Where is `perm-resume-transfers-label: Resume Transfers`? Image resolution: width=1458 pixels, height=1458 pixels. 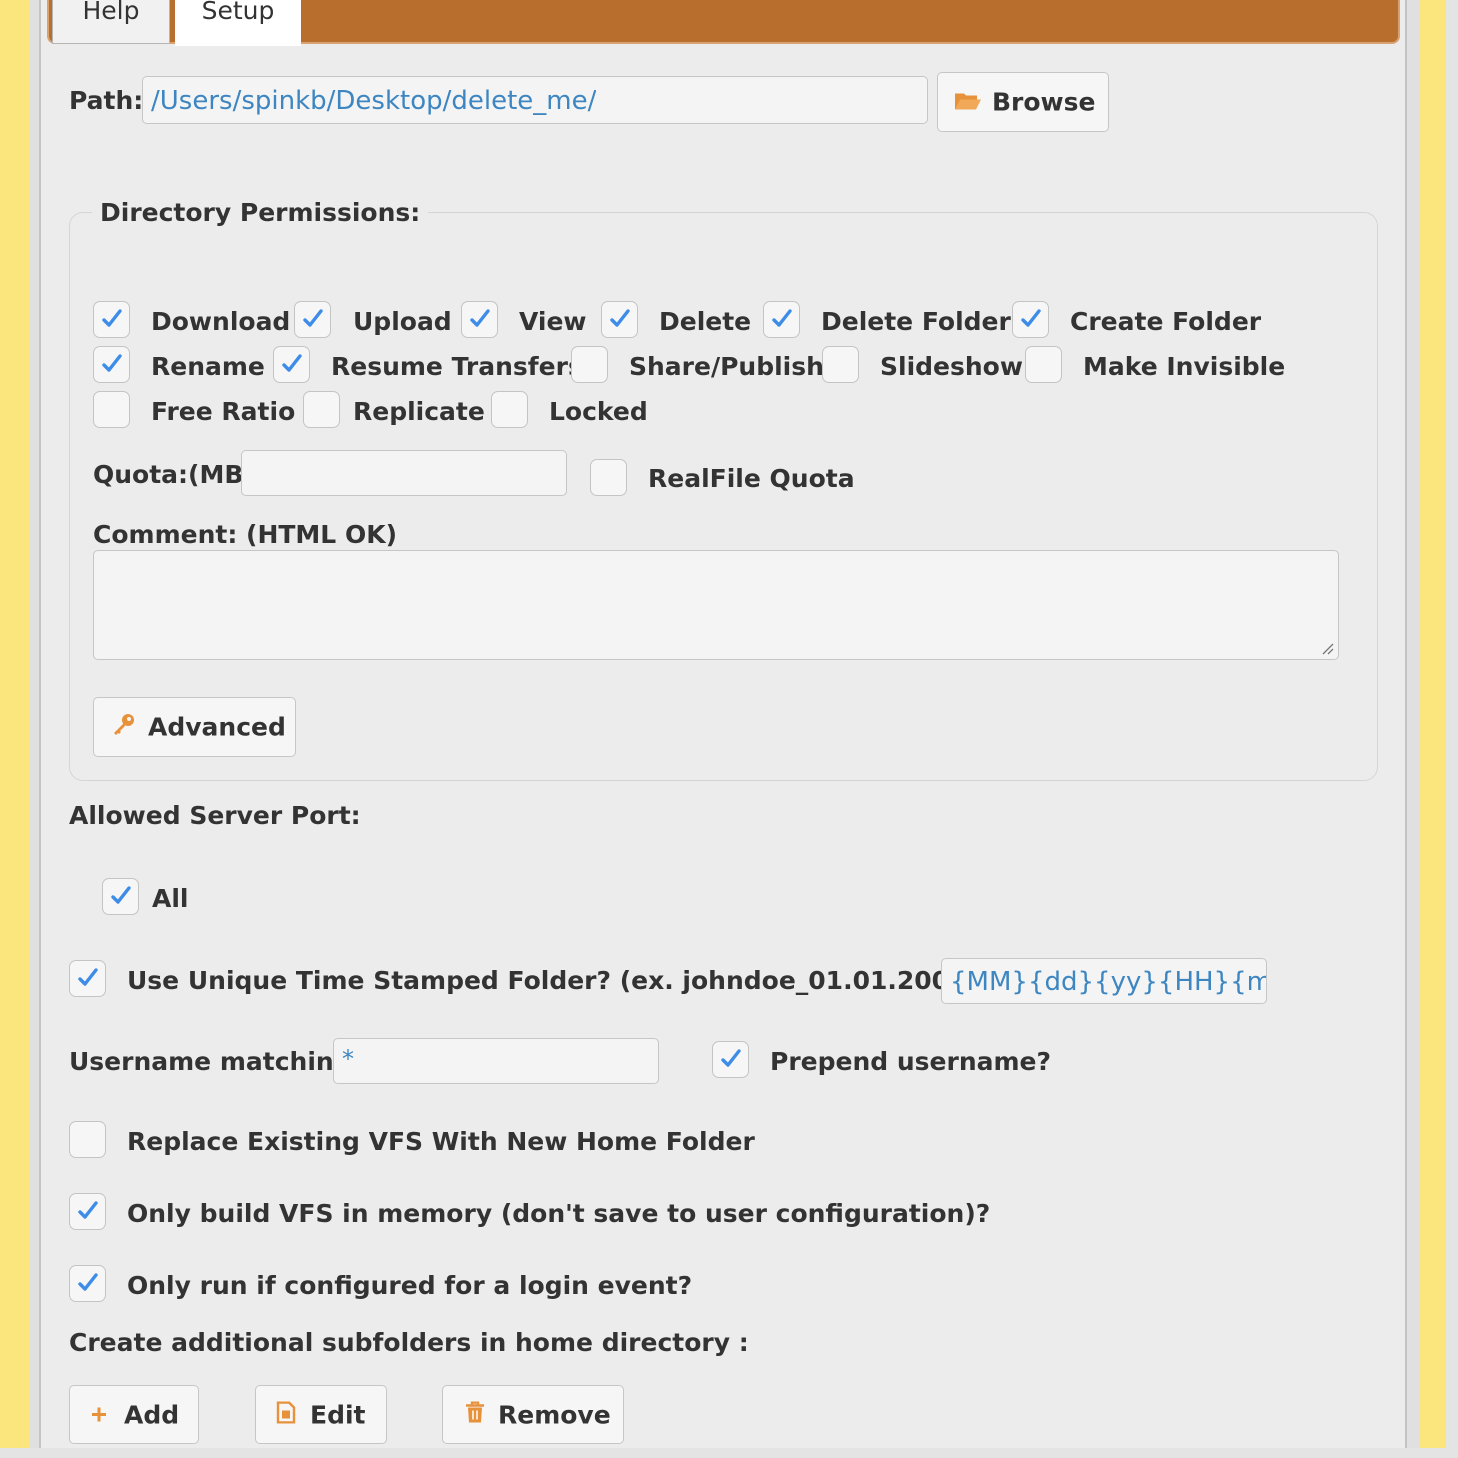 perm-resume-transfers-label: Resume Transfers is located at coordinates (457, 366).